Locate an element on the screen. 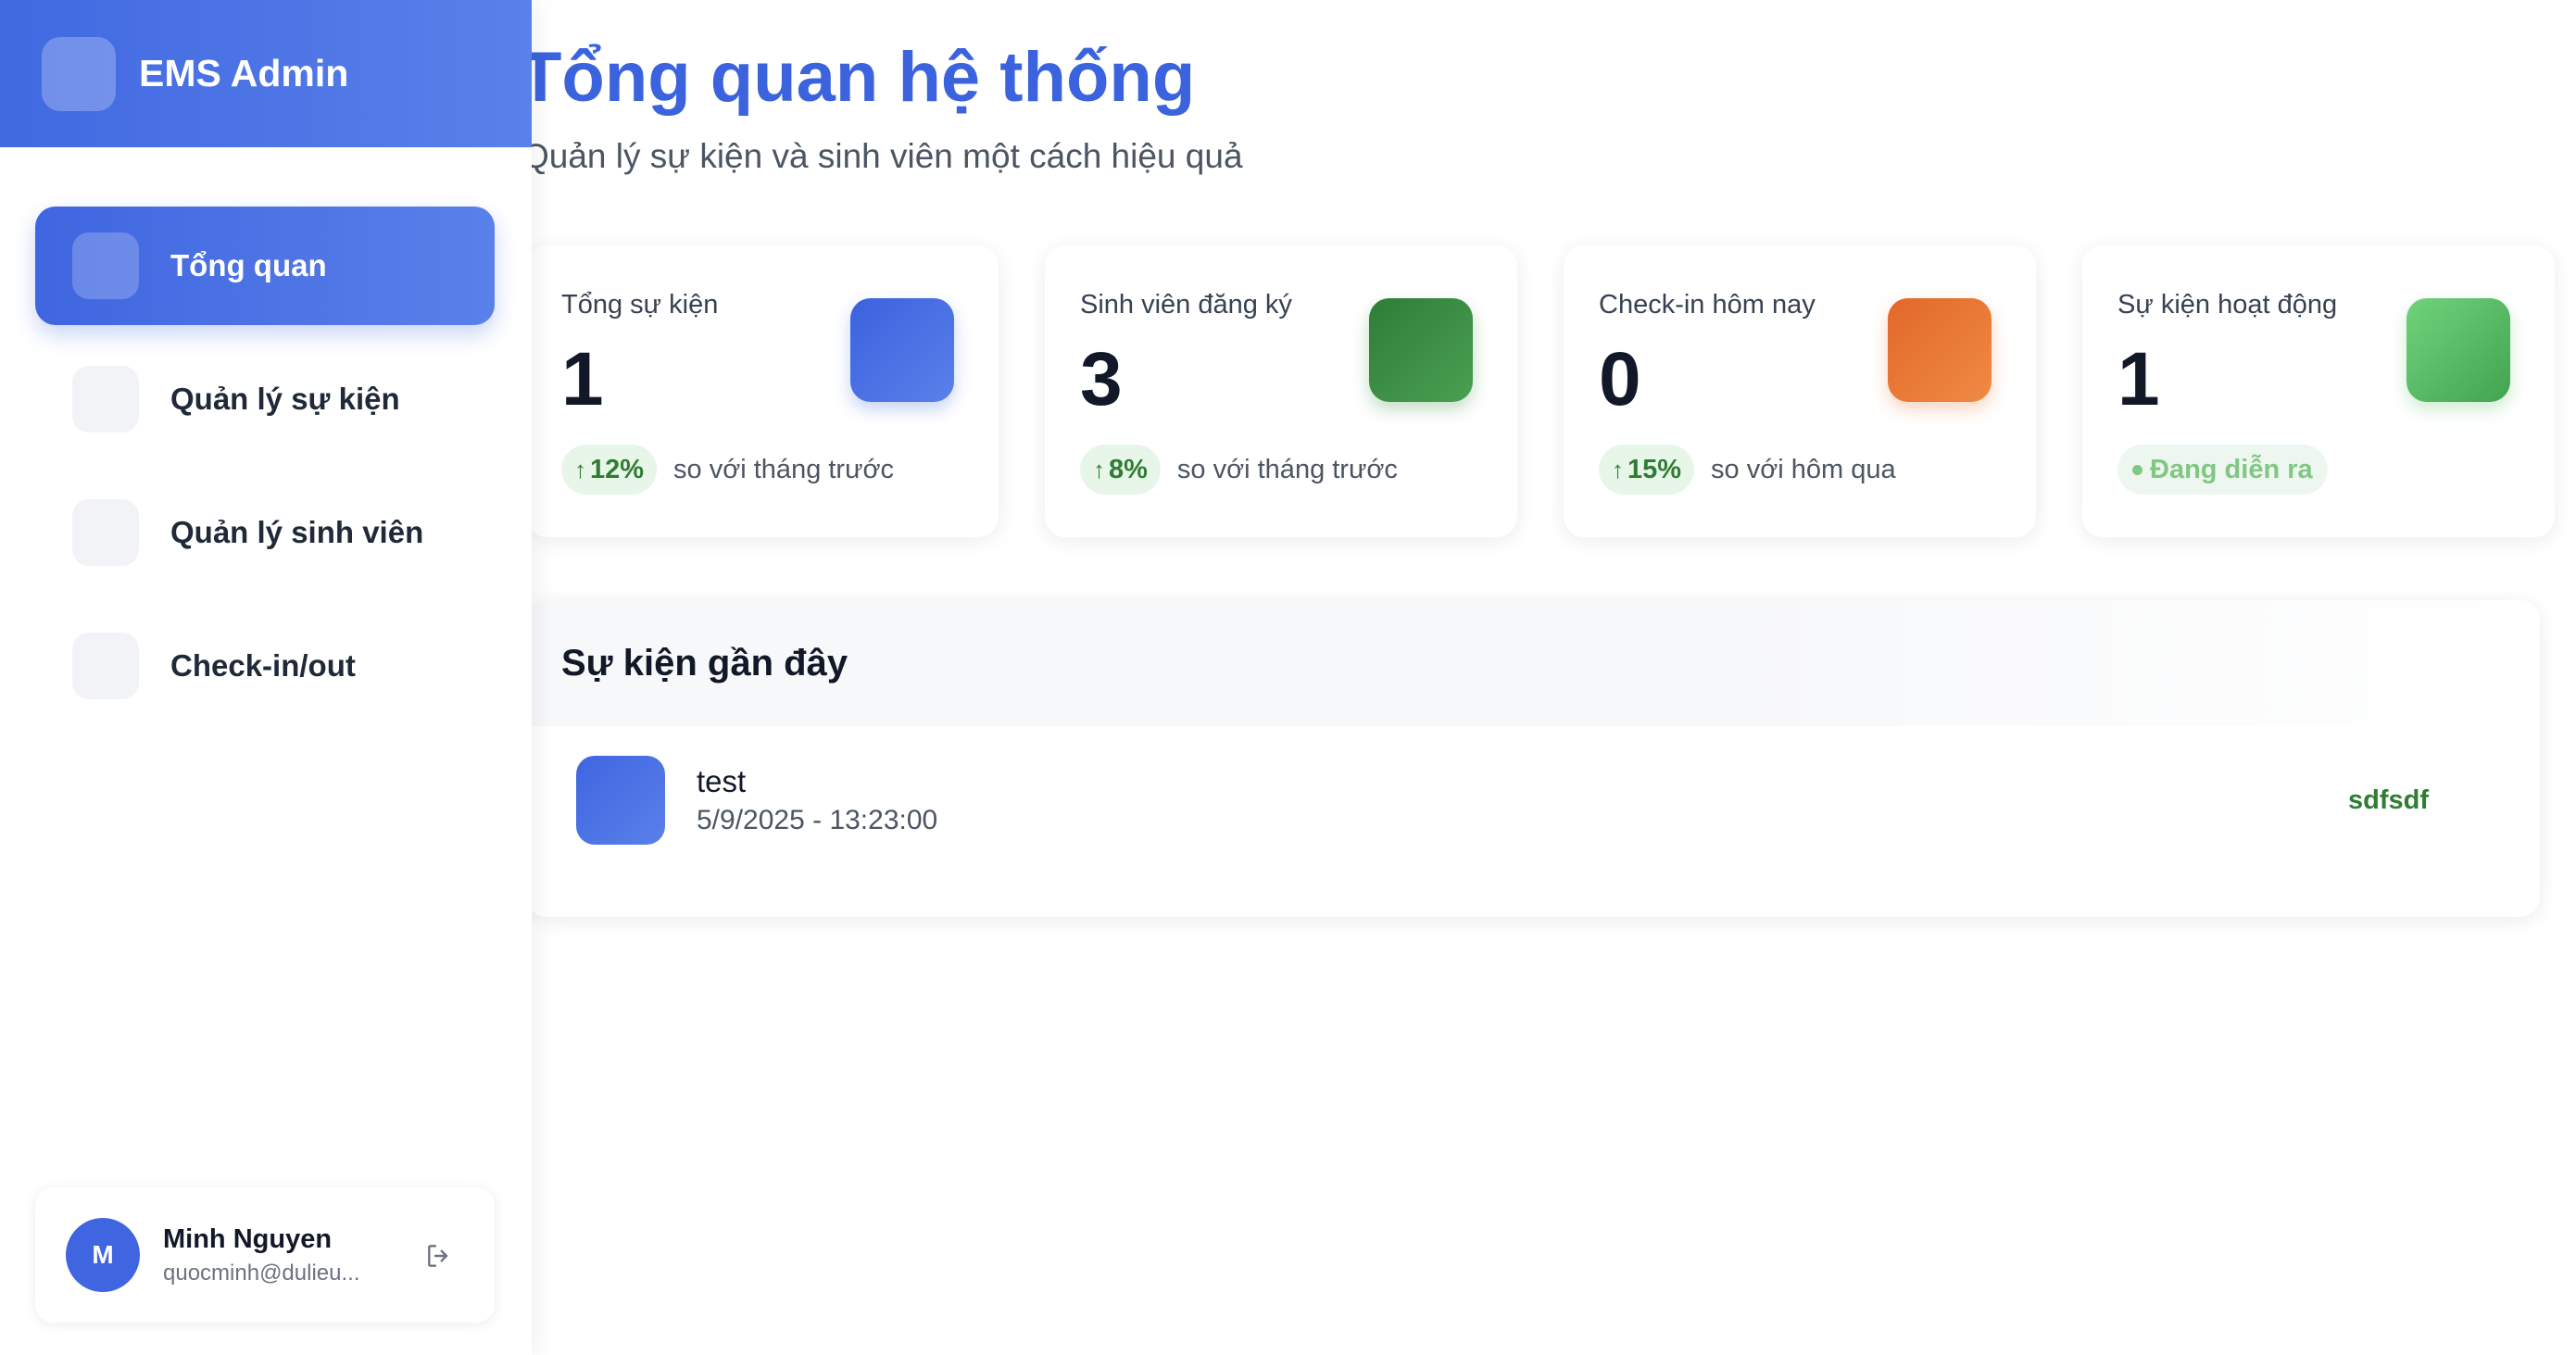 This screenshot has width=2576, height=1355. event-datetime: 5/9/2025 - 13:23:00 is located at coordinates (817, 820).